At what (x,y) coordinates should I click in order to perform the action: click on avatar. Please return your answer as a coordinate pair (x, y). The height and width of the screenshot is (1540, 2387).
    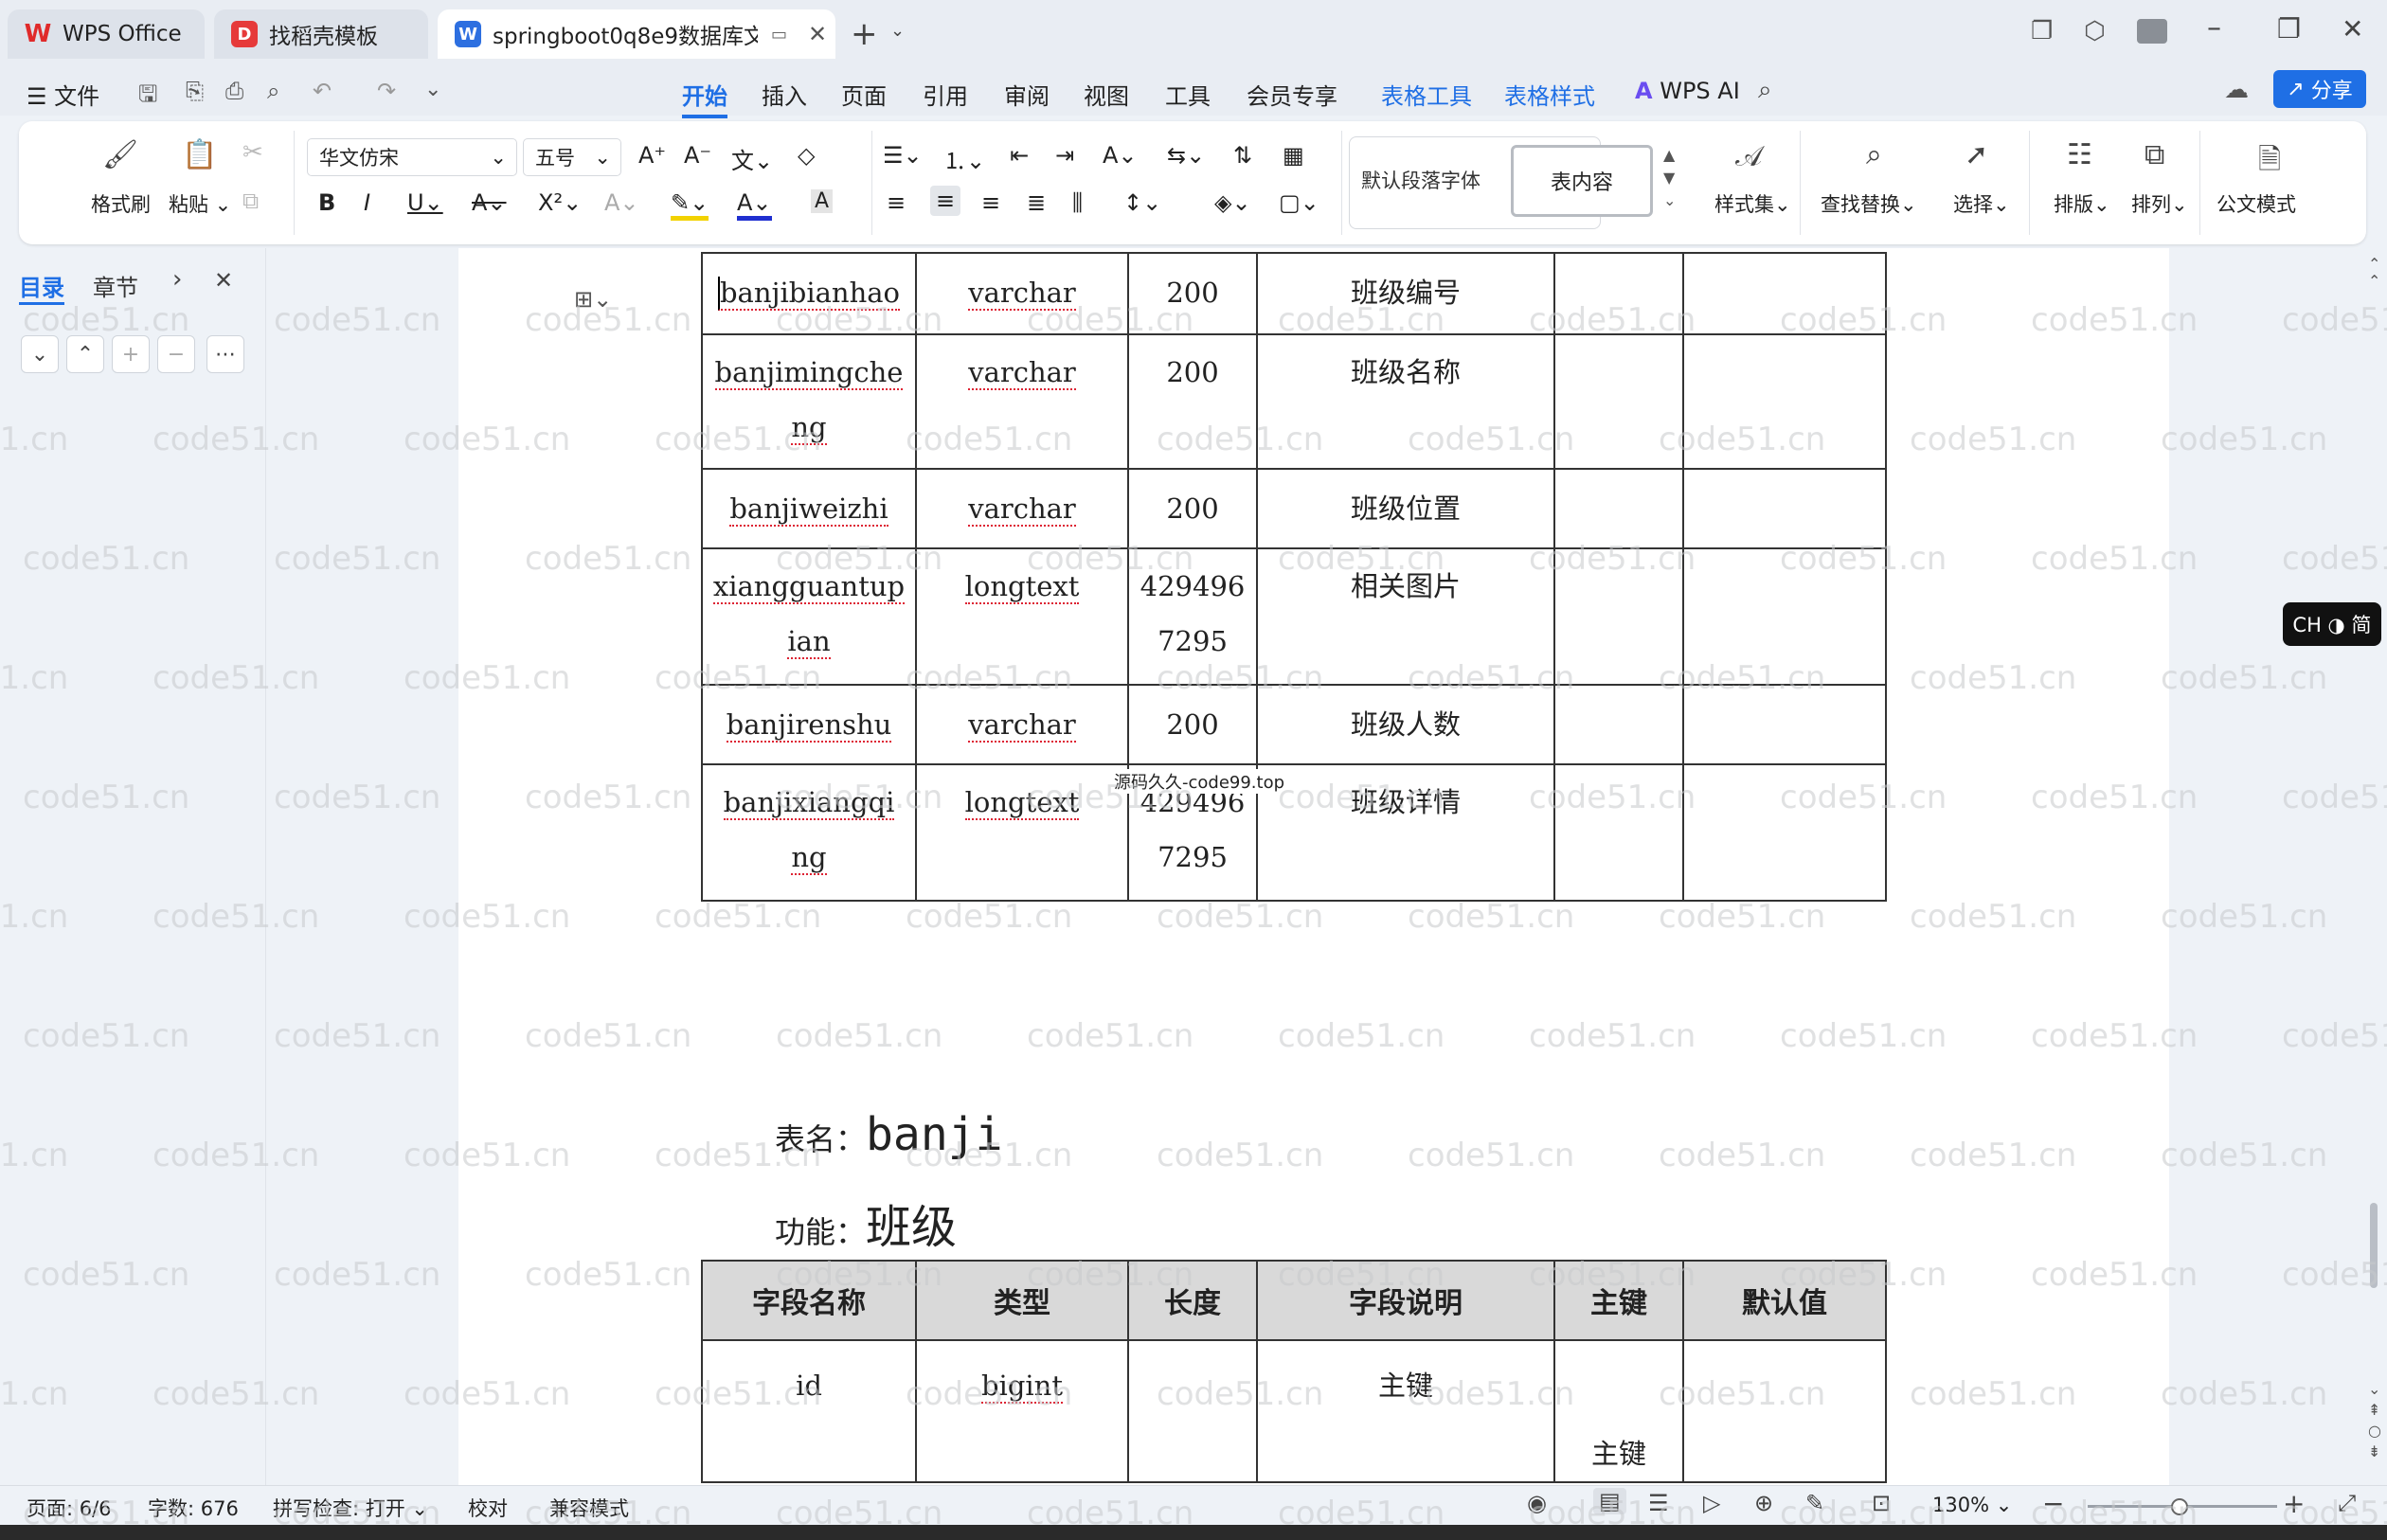
    Looking at the image, I should click on (2152, 31).